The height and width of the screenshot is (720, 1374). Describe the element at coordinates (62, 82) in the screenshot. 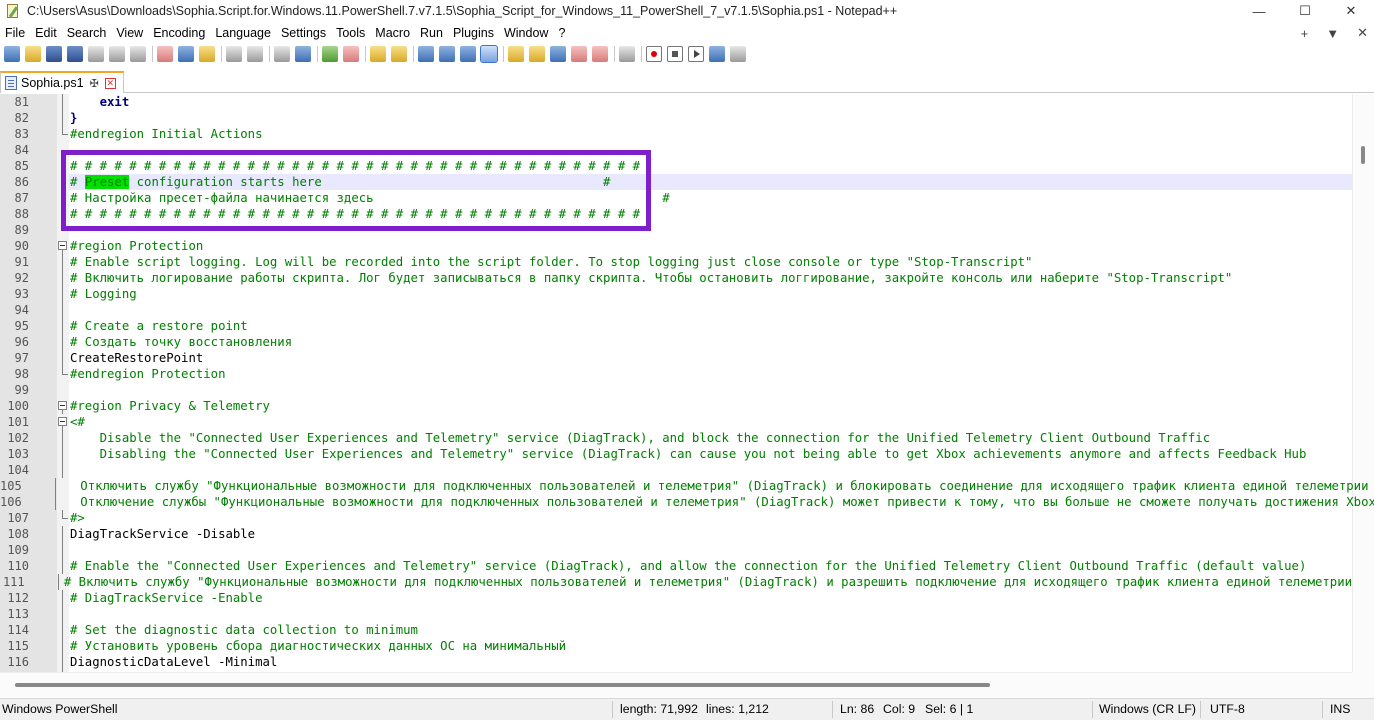

I see `tab-sophia-ps1: Sophia.ps1 ✠ ✕` at that location.